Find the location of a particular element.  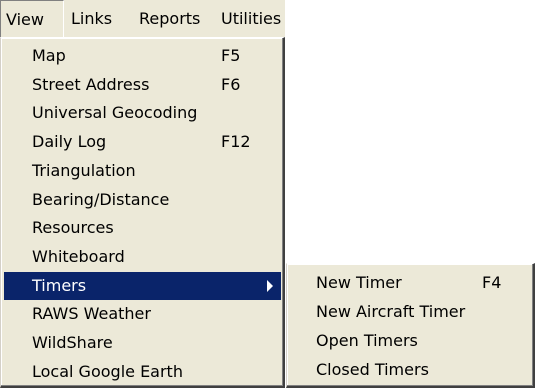

submenu-item-new-aircraft-timer: New Aircraft Timer is located at coordinates (410, 311).